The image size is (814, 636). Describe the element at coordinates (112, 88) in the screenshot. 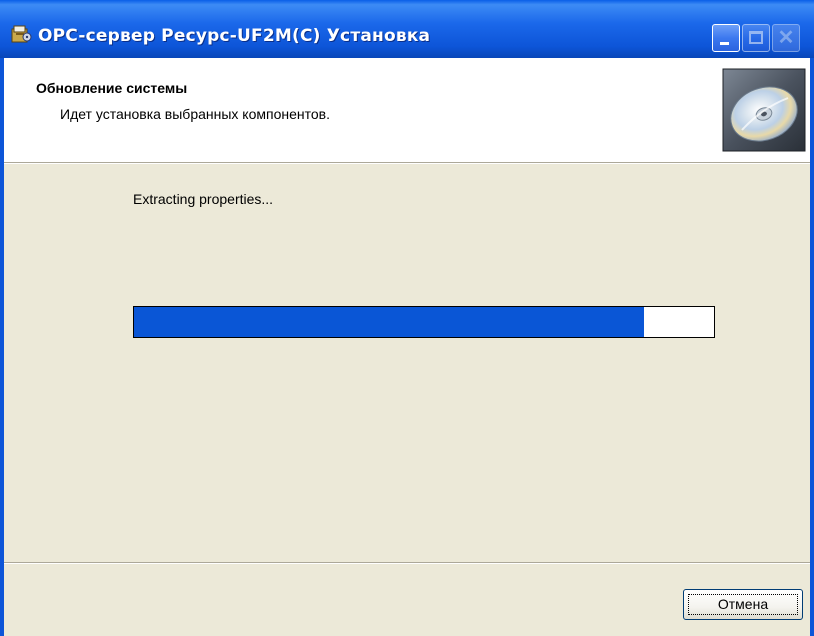

I see `header-title: Обновление системы` at that location.